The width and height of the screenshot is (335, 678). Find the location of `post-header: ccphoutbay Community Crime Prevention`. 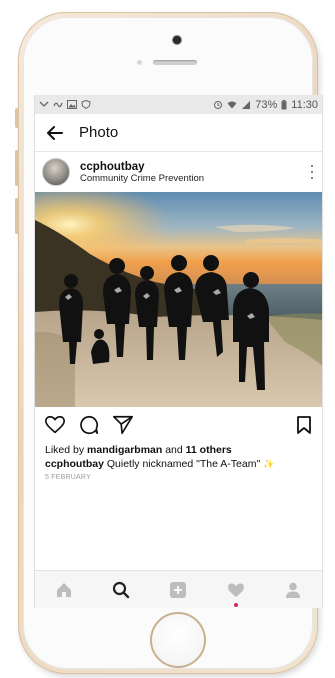

post-header: ccphoutbay Community Crime Prevention is located at coordinates (178, 172).